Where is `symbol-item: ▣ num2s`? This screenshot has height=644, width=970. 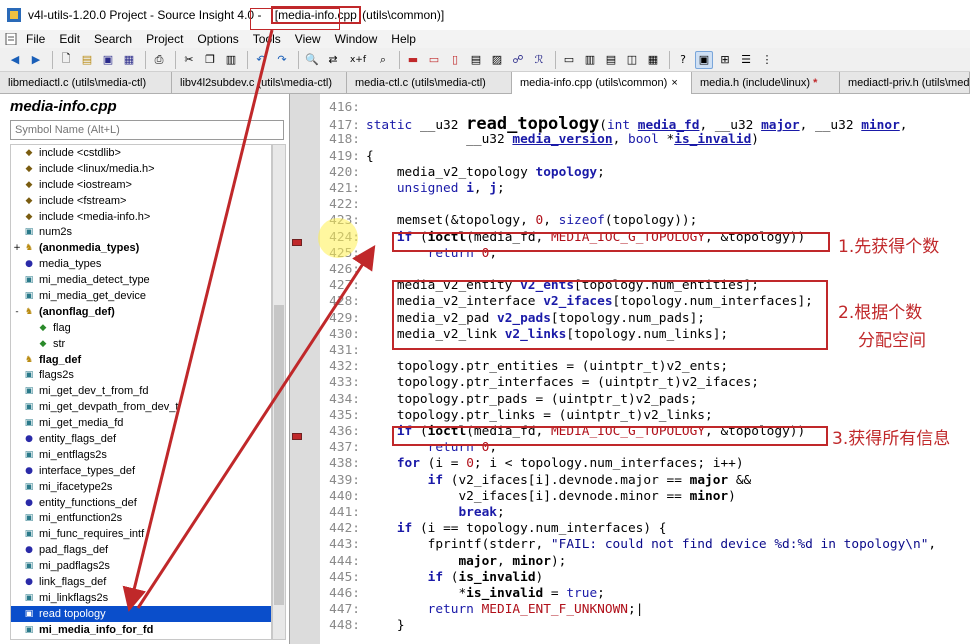 symbol-item: ▣ num2s is located at coordinates (141, 232).